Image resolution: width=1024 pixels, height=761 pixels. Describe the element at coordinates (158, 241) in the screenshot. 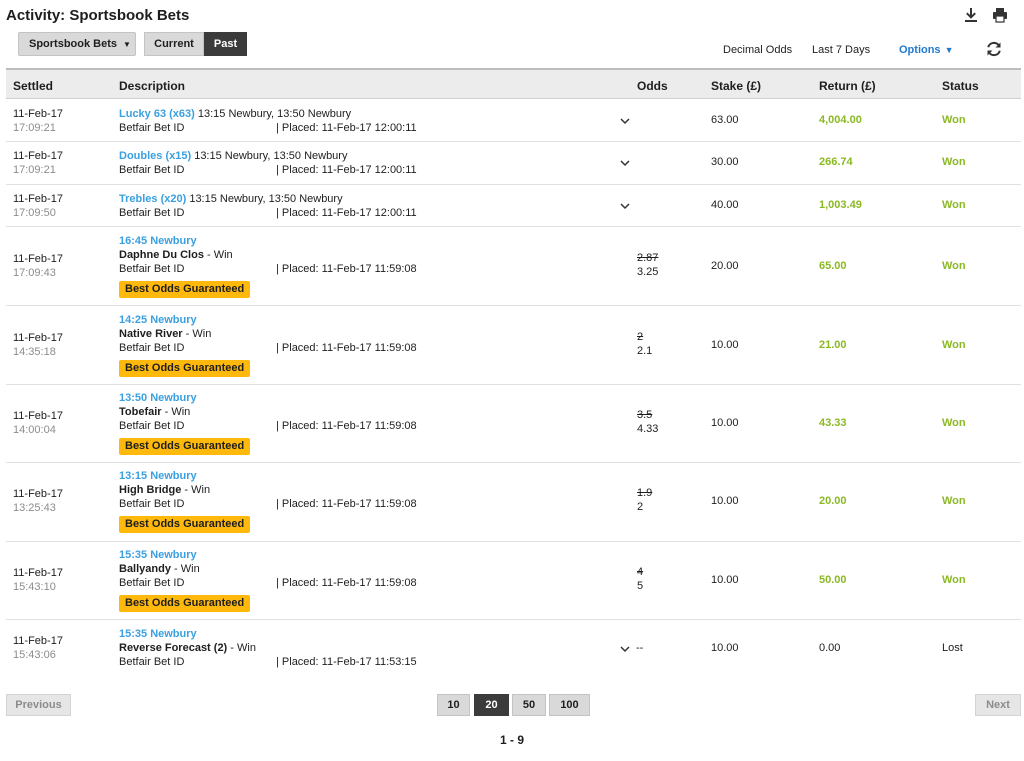

I see `event-link: 16:45 Newbury` at that location.